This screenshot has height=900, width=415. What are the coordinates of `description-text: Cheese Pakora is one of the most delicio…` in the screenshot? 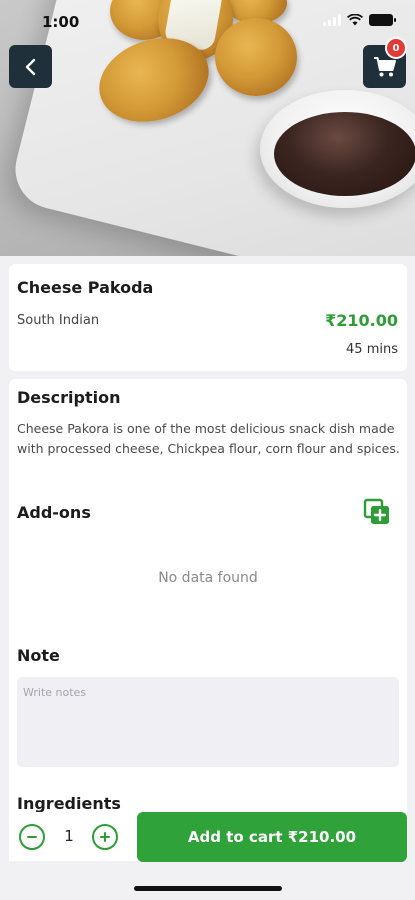 It's located at (208, 438).